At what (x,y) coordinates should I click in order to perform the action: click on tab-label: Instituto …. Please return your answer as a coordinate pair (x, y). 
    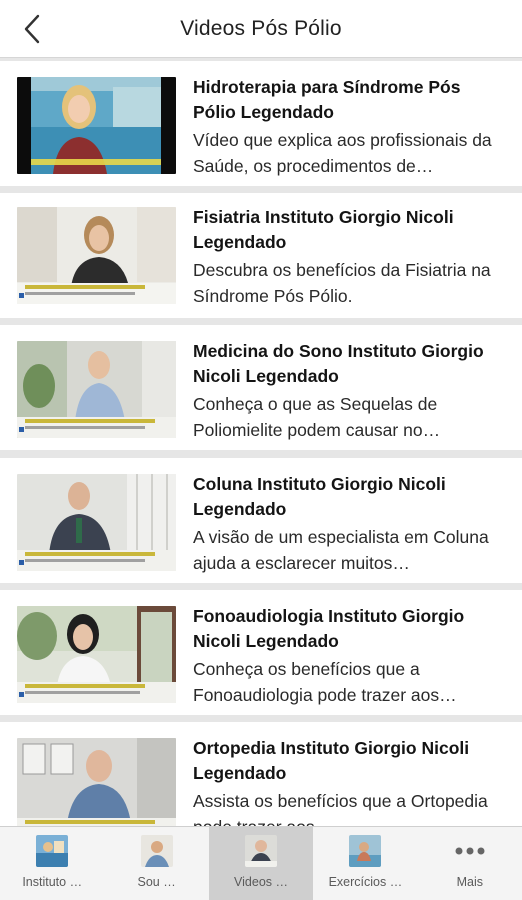
    Looking at the image, I should click on (52, 882).